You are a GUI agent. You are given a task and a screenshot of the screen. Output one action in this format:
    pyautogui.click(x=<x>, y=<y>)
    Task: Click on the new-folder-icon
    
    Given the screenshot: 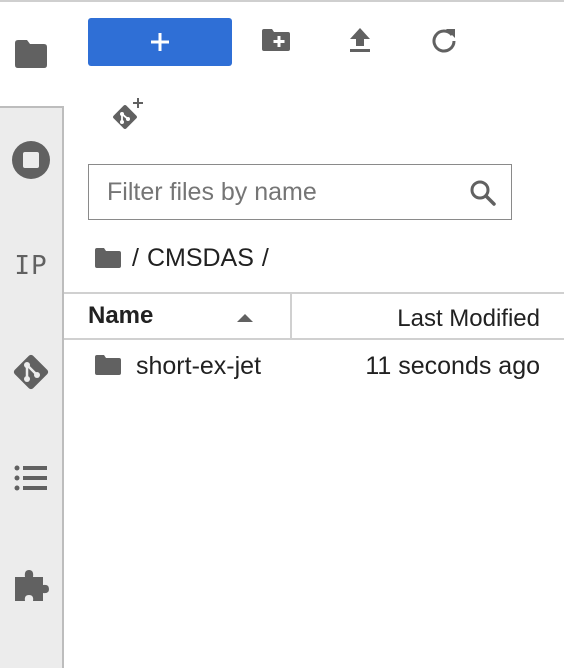 What is the action you would take?
    pyautogui.click(x=276, y=42)
    